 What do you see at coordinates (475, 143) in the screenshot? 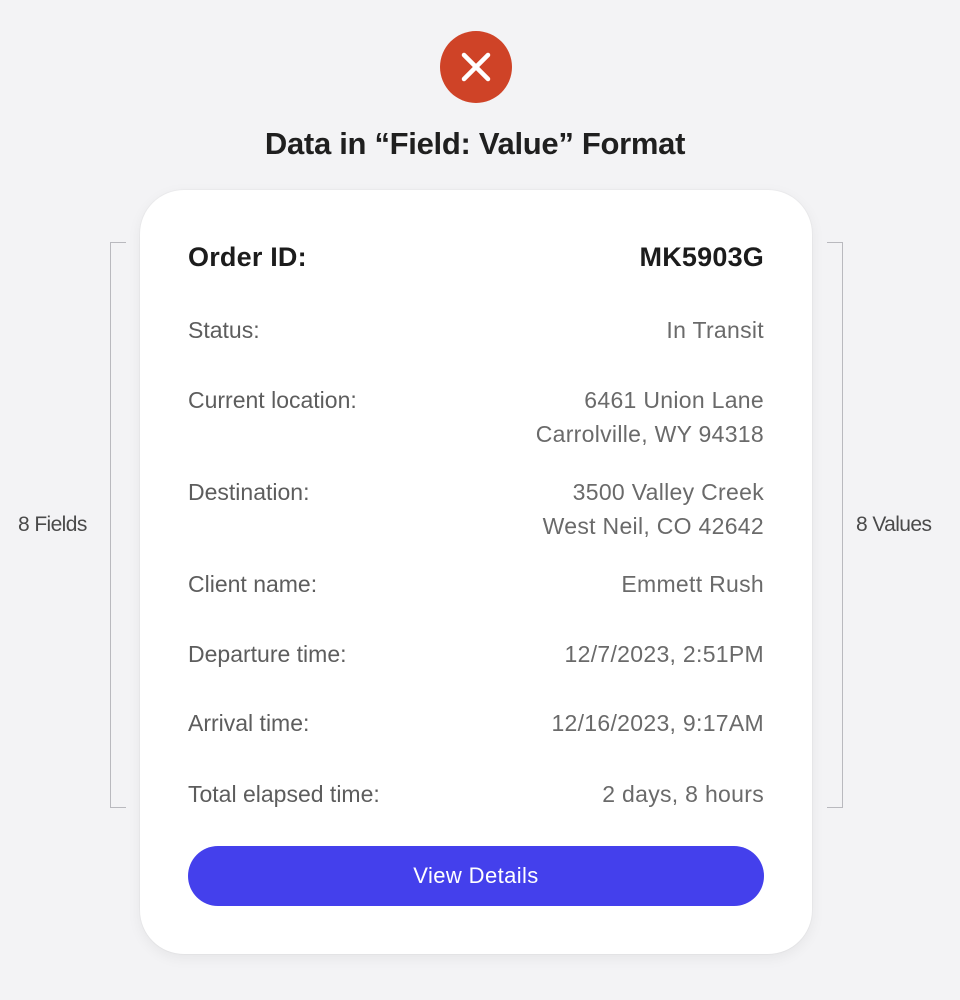
I see `page-title: Data in “Field: Value” Format` at bounding box center [475, 143].